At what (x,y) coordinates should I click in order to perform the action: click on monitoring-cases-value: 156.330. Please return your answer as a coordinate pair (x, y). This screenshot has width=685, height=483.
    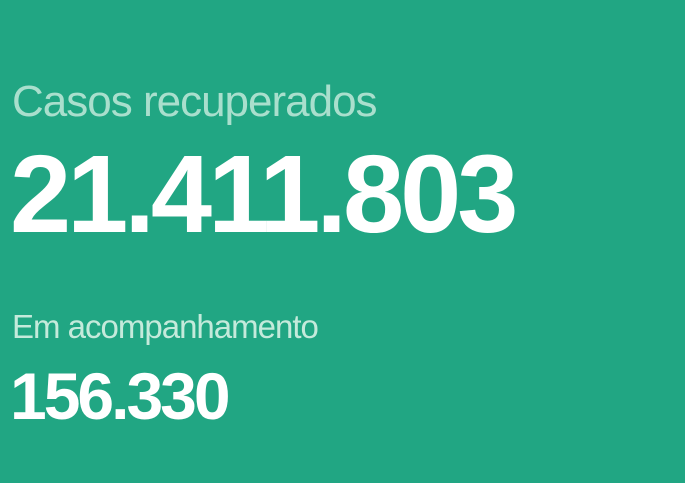
    Looking at the image, I should click on (120, 396).